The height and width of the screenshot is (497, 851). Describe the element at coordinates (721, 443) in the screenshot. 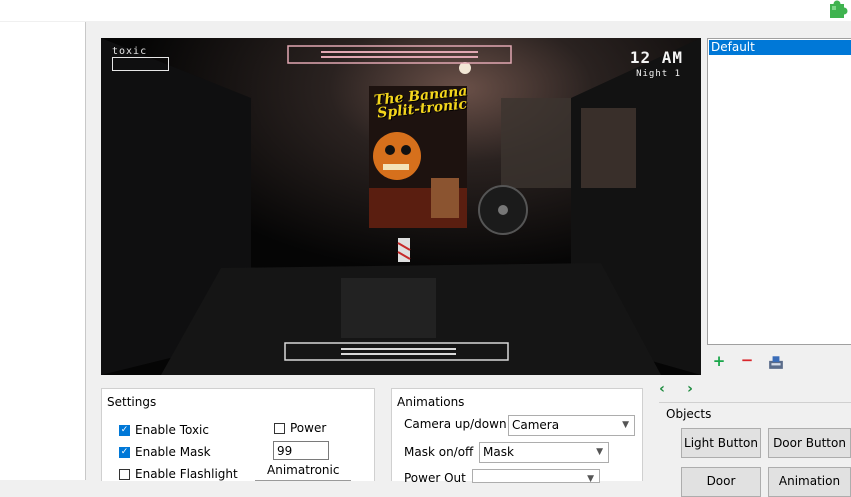

I see `light-button-button: Light Button` at that location.